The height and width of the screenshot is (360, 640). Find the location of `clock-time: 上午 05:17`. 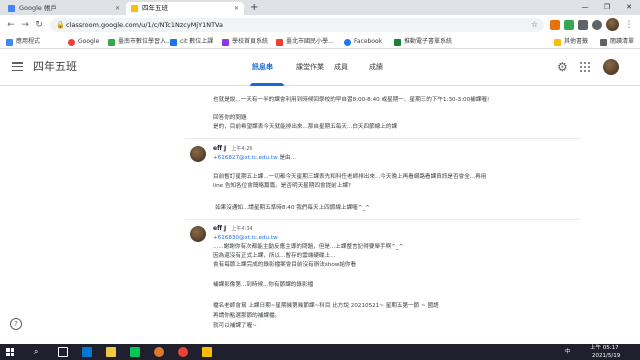

clock-time: 上午 05:17 is located at coordinates (604, 348).